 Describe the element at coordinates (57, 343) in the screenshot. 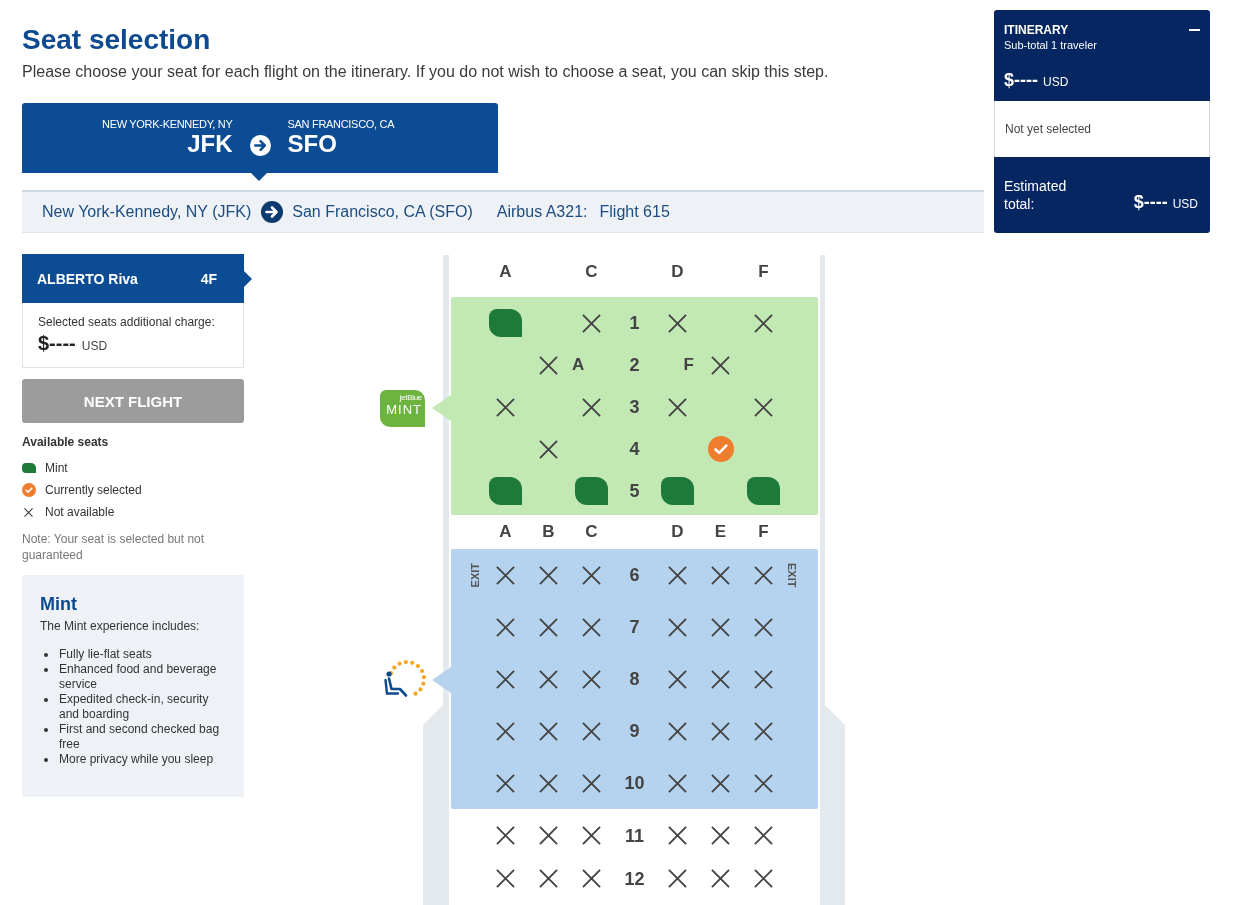

I see `charge-amount: $----` at that location.